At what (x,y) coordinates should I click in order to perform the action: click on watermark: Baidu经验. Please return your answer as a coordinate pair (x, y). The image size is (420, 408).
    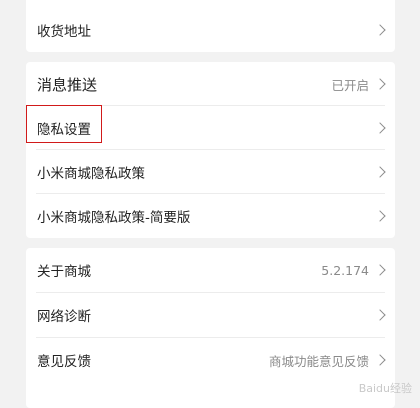
    Looking at the image, I should click on (385, 388).